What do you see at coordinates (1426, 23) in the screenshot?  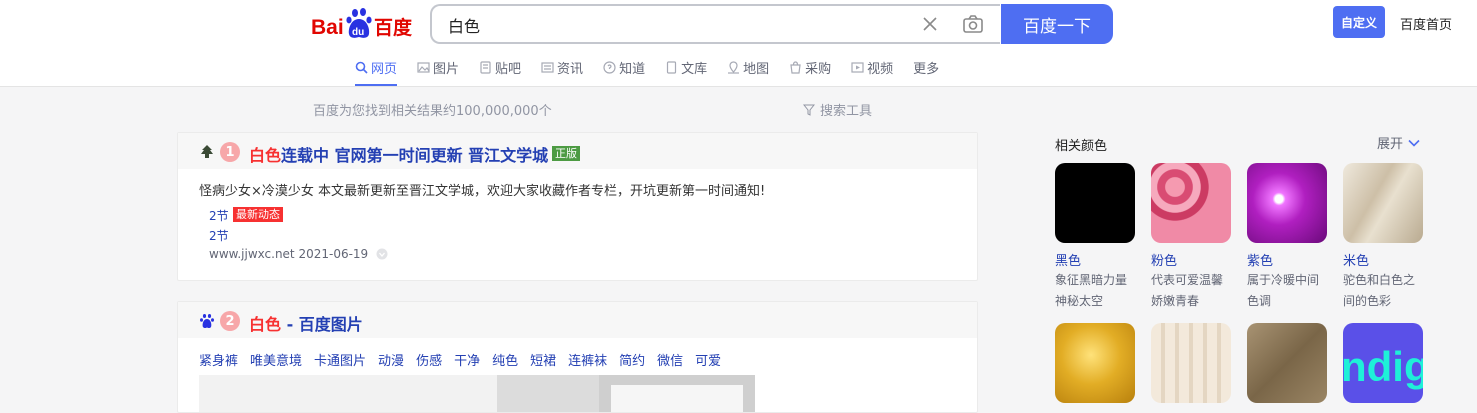 I see `baidu-home-link: 百度首页` at bounding box center [1426, 23].